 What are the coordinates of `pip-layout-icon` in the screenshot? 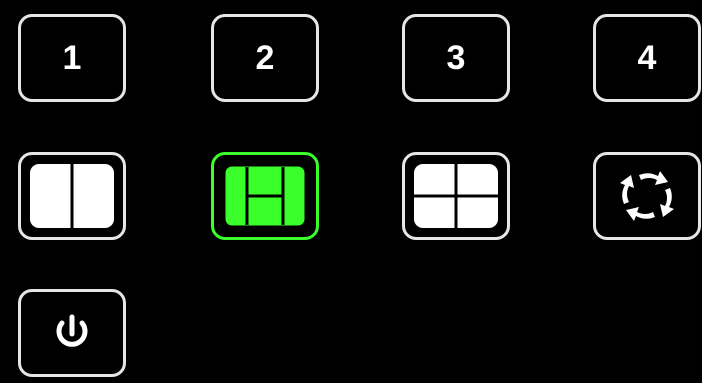 It's located at (265, 196).